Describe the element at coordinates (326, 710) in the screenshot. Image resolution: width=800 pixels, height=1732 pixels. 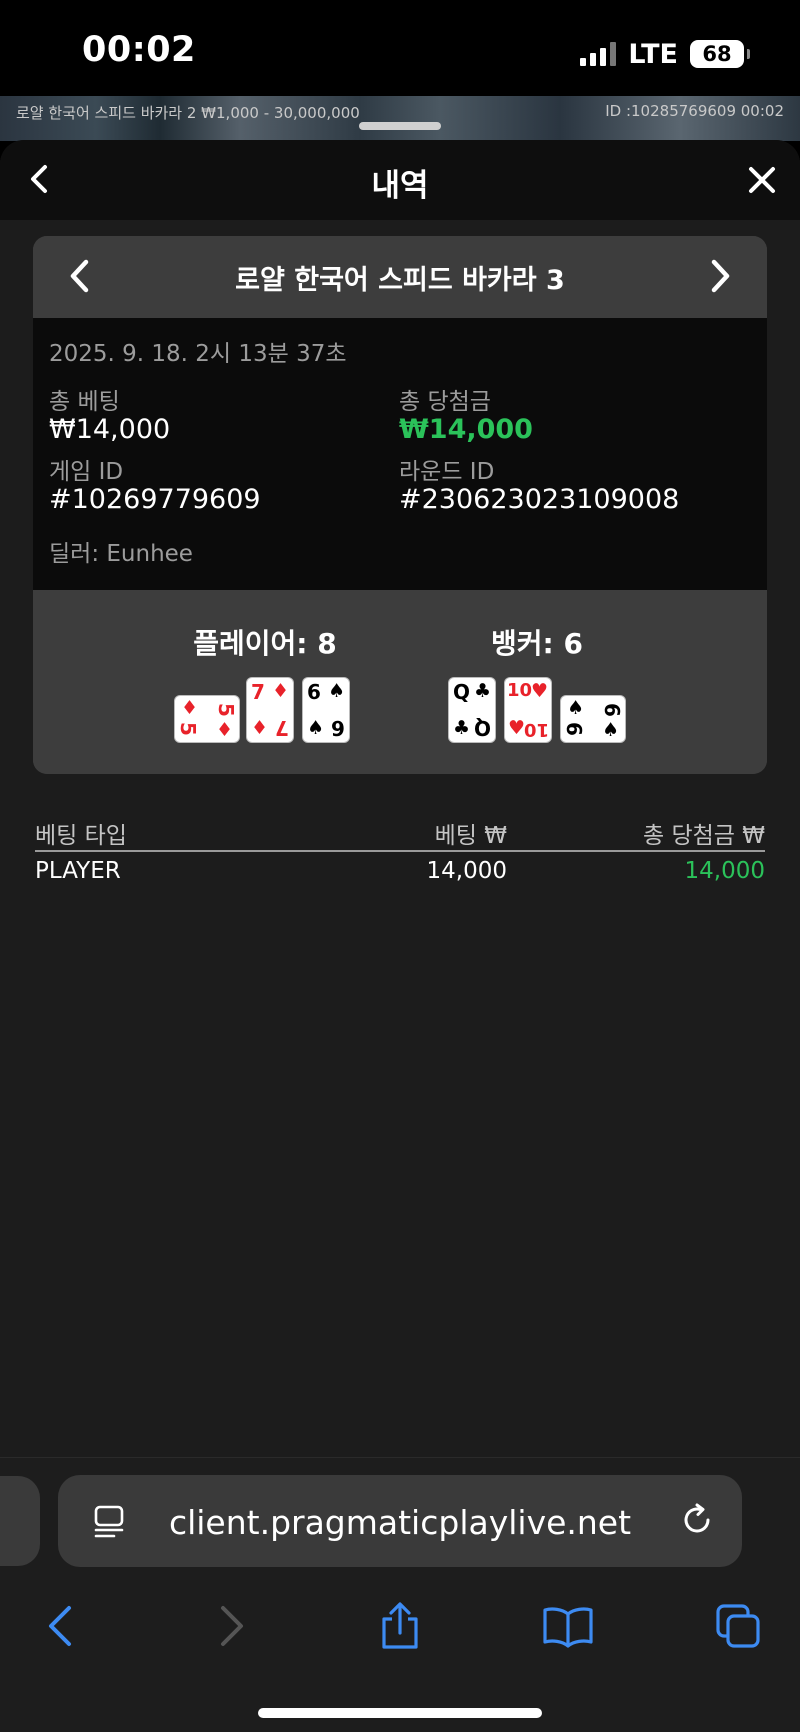
I see `player-card-3: 6 ♠ ♠ 6` at that location.